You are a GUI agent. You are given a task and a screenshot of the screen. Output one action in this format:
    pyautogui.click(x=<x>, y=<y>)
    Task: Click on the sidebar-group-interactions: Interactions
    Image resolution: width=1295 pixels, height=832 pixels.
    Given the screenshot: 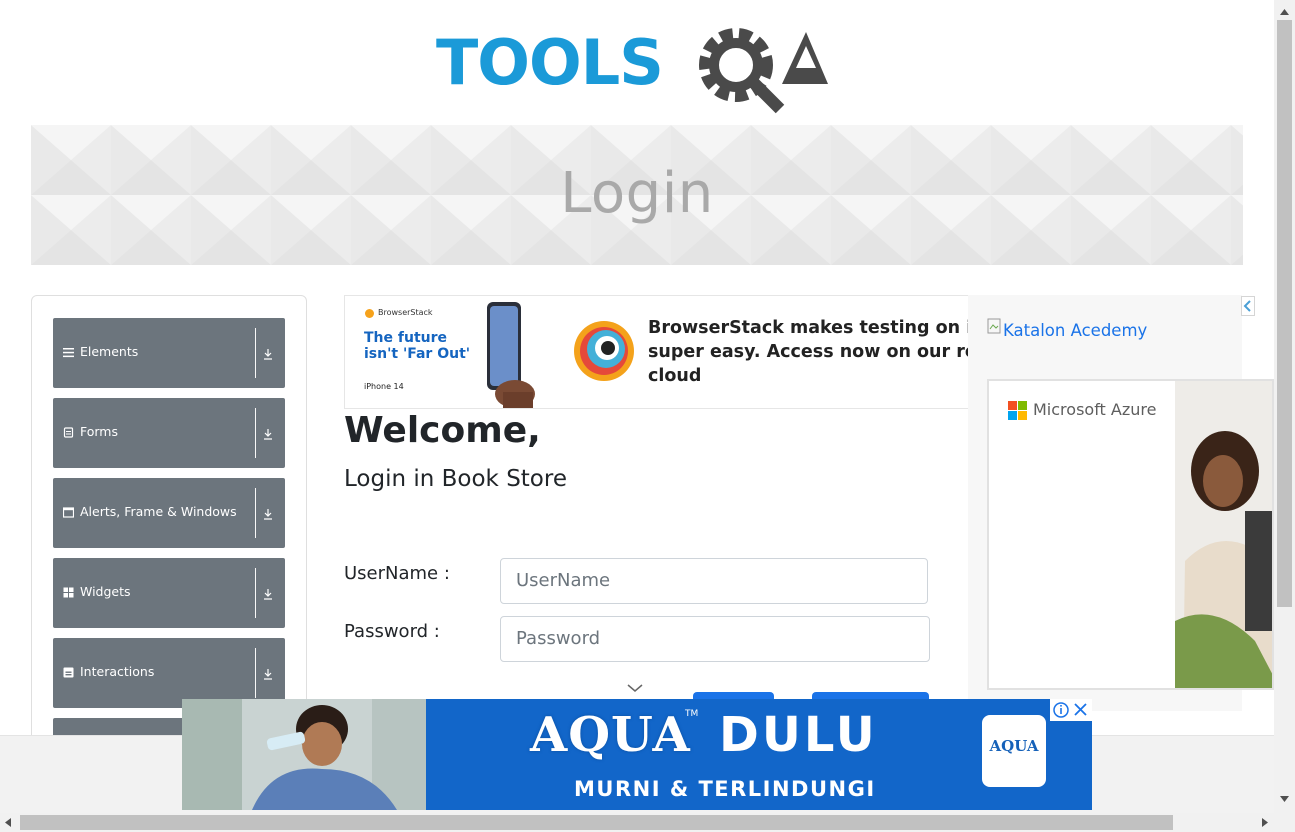 What is the action you would take?
    pyautogui.click(x=169, y=673)
    